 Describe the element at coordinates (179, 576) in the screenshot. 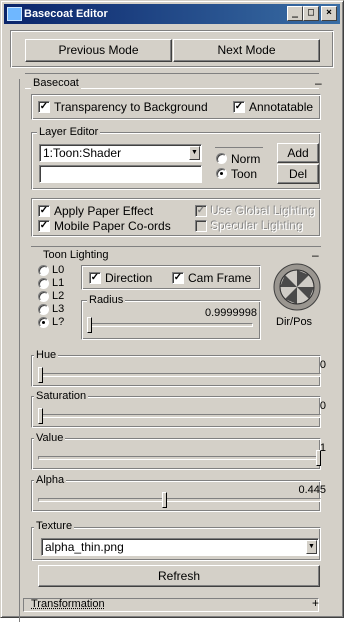

I see `refresh-button: Refresh` at that location.